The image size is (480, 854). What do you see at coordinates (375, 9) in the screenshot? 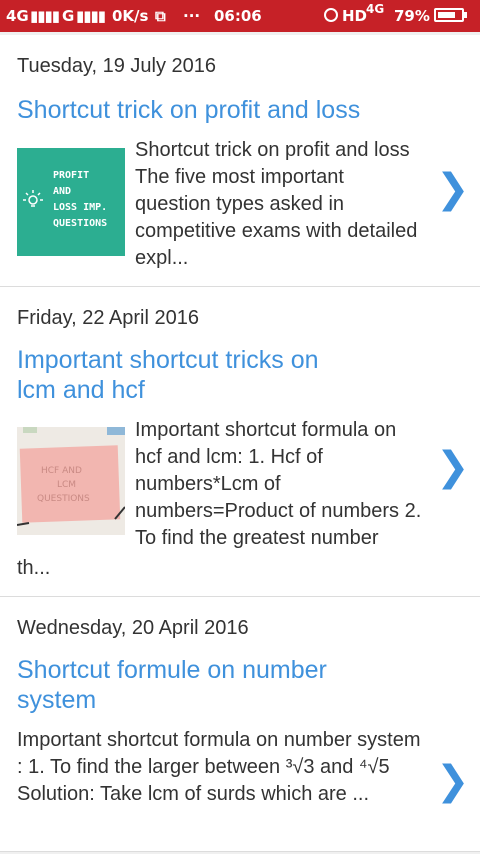
I see `network-indicator-right: 4G` at bounding box center [375, 9].